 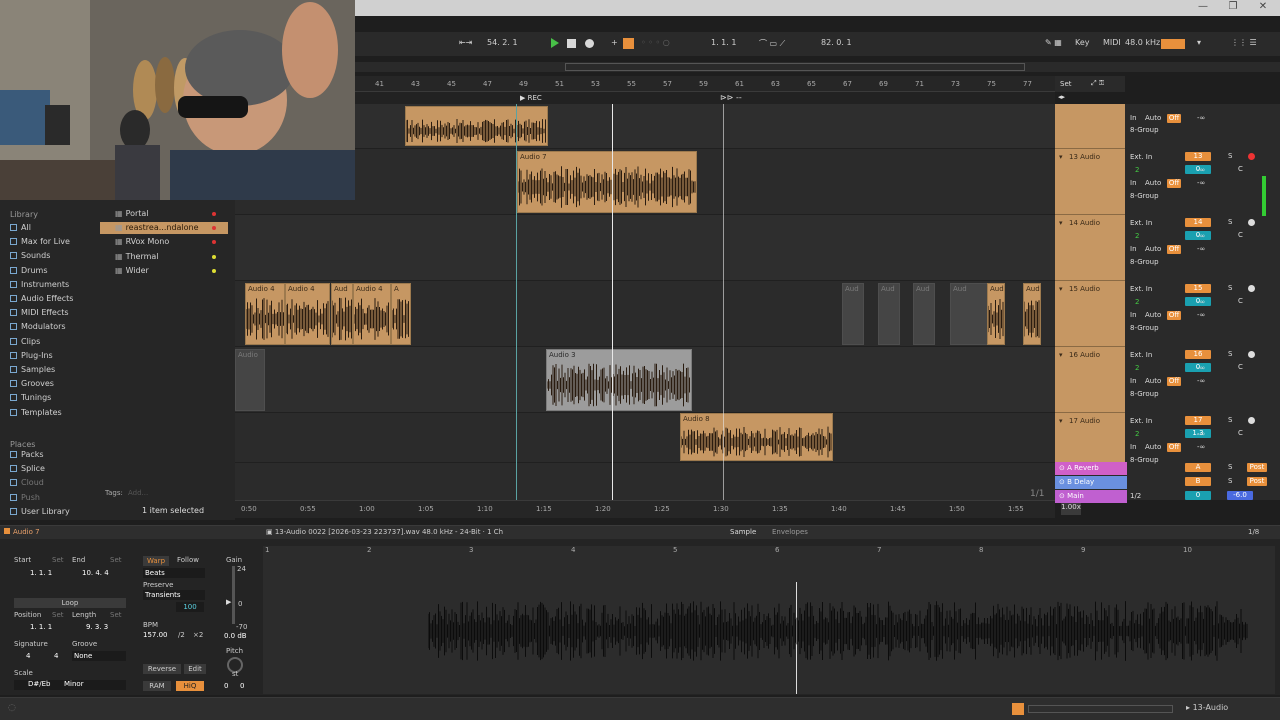 I want to click on track-header: ▾ 14 Audio, so click(x=1090, y=248).